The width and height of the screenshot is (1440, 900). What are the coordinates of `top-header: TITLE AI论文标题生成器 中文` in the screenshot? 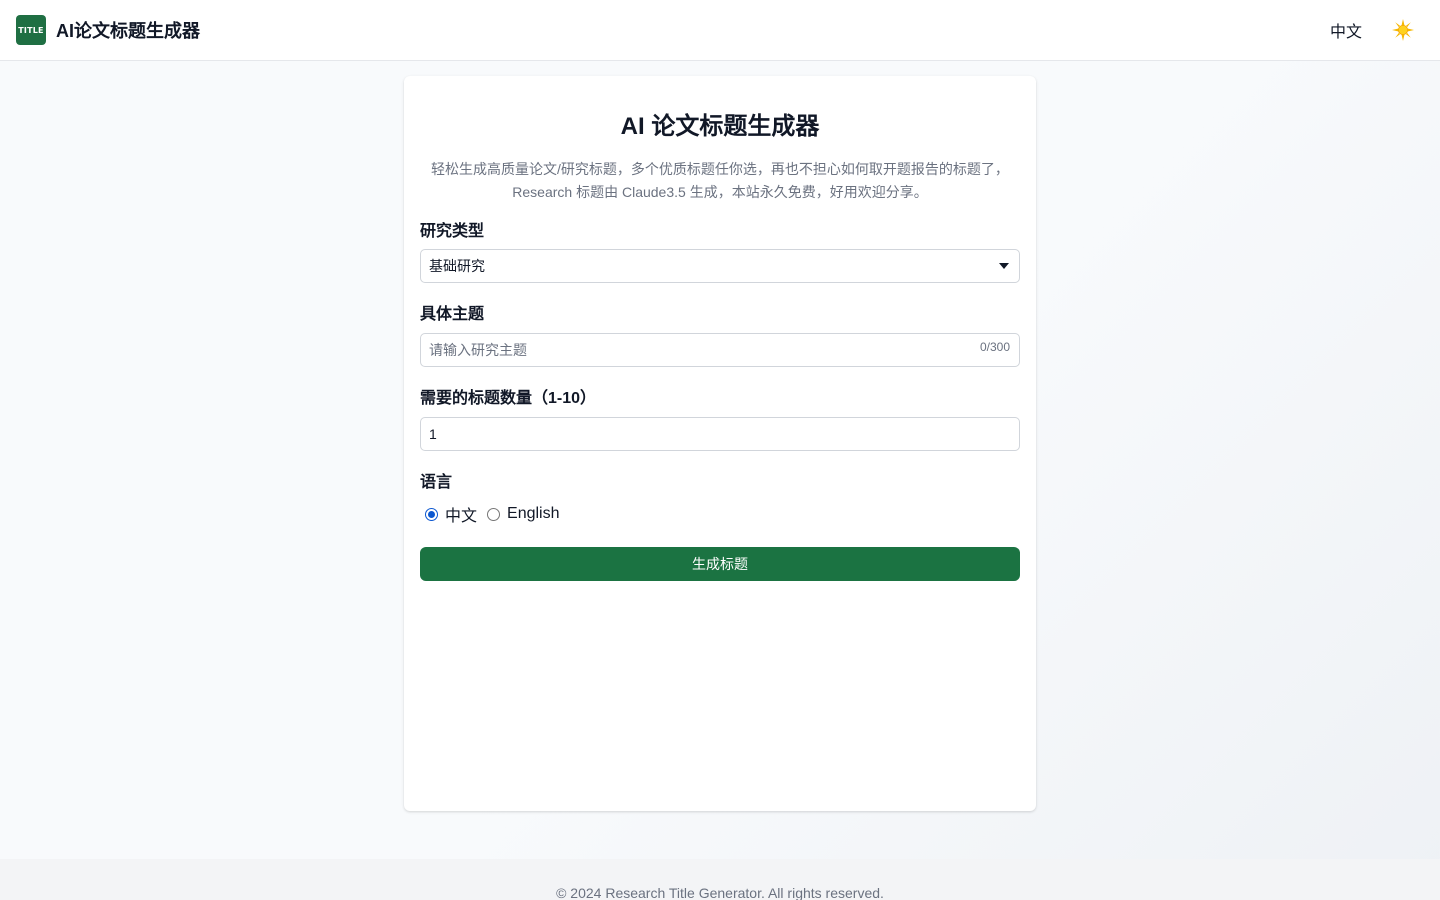 It's located at (720, 30).